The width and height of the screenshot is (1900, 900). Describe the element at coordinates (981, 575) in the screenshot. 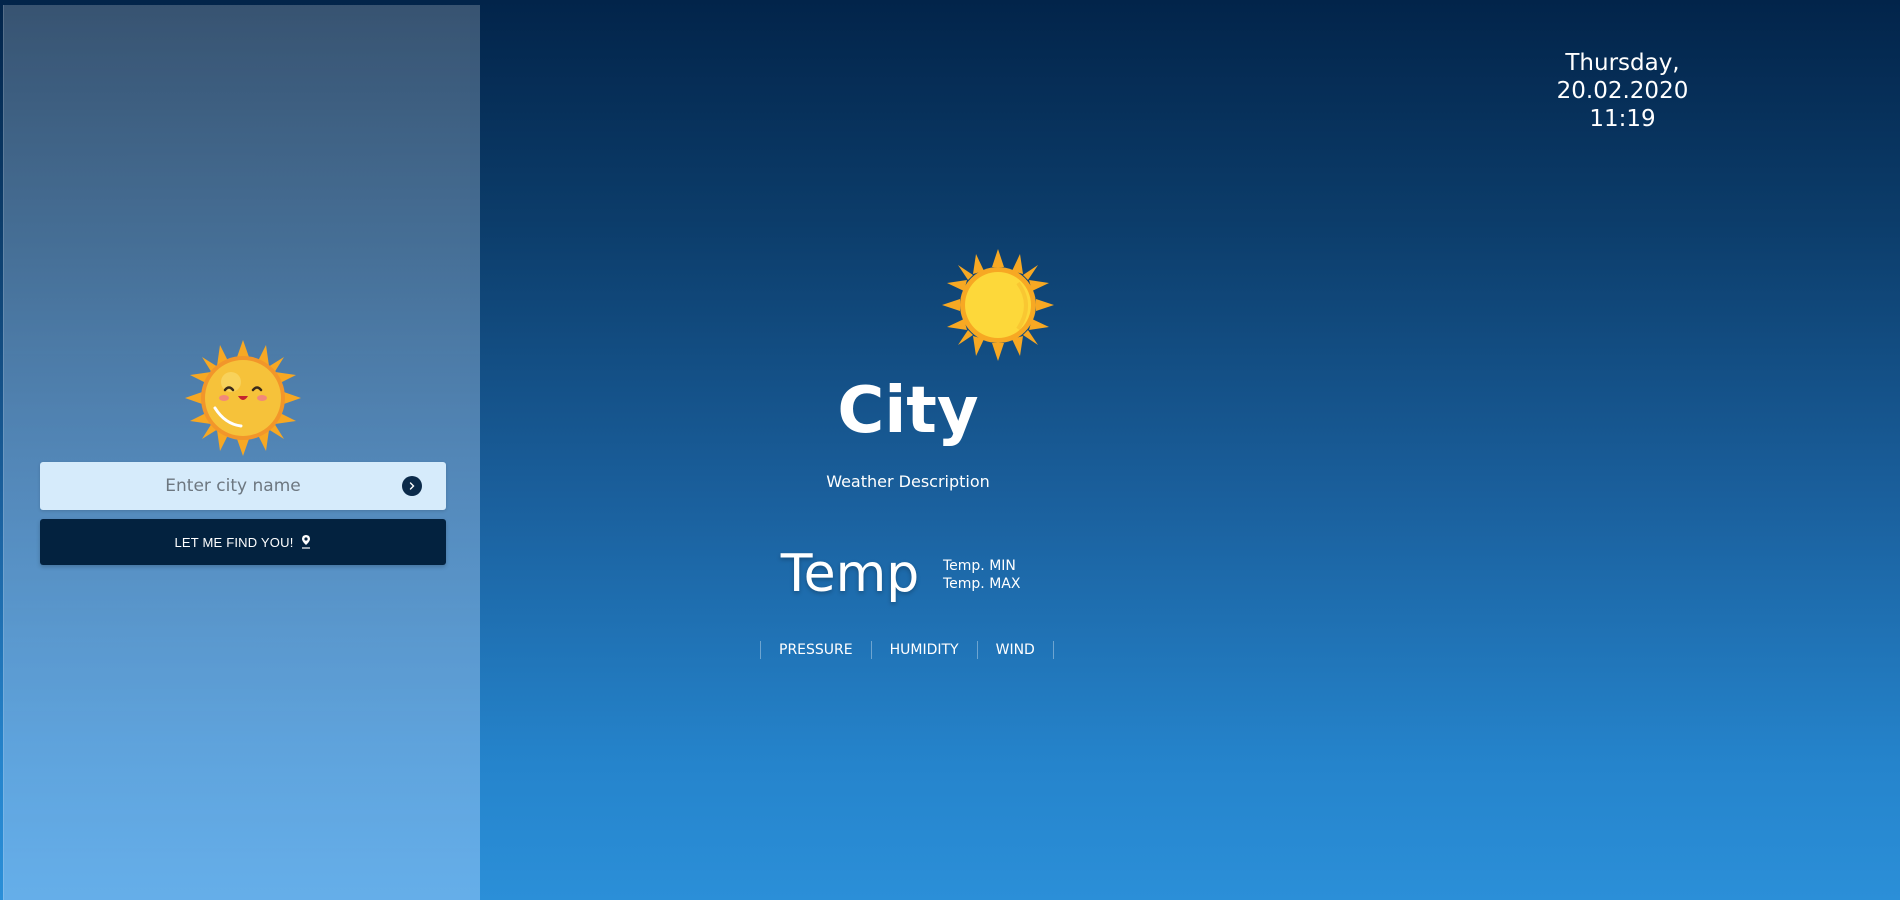

I see `temp-range: Temp. MIN Temp. MAX` at that location.